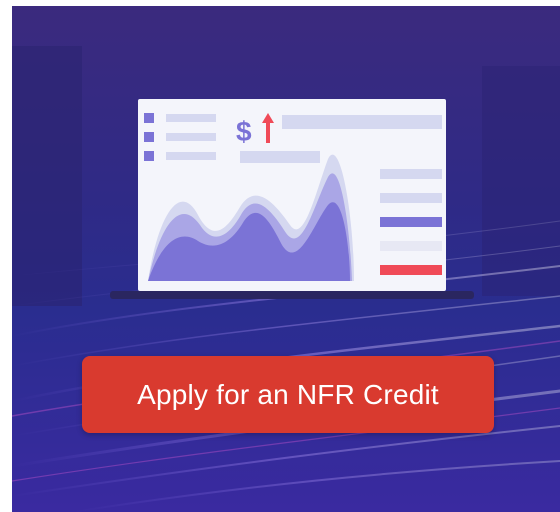 This screenshot has width=560, height=512. I want to click on dollar-icon: $, so click(244, 131).